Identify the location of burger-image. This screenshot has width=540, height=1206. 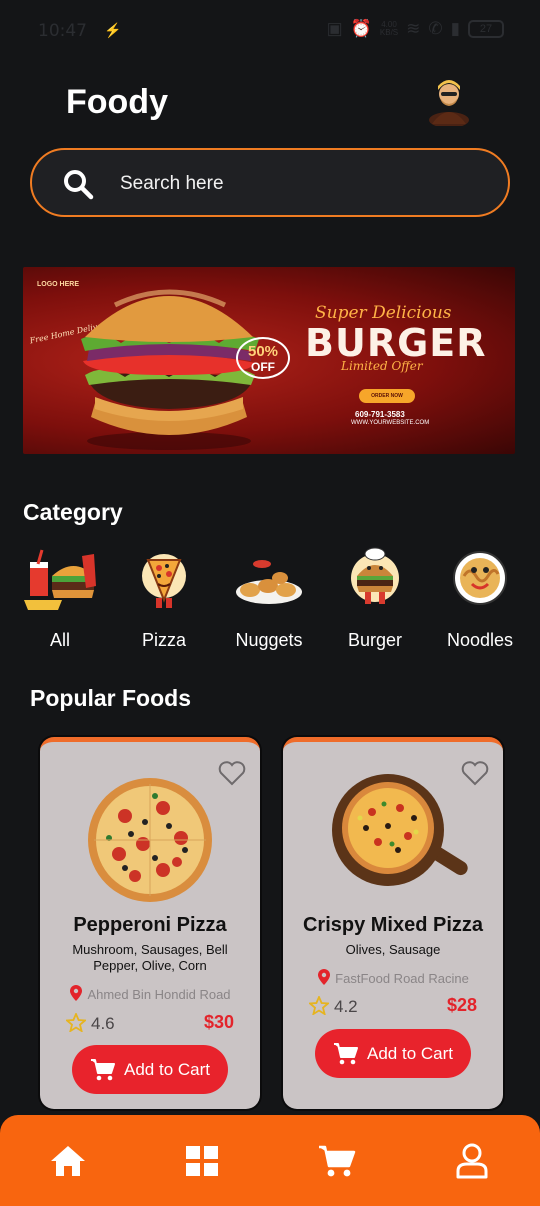
(170, 369).